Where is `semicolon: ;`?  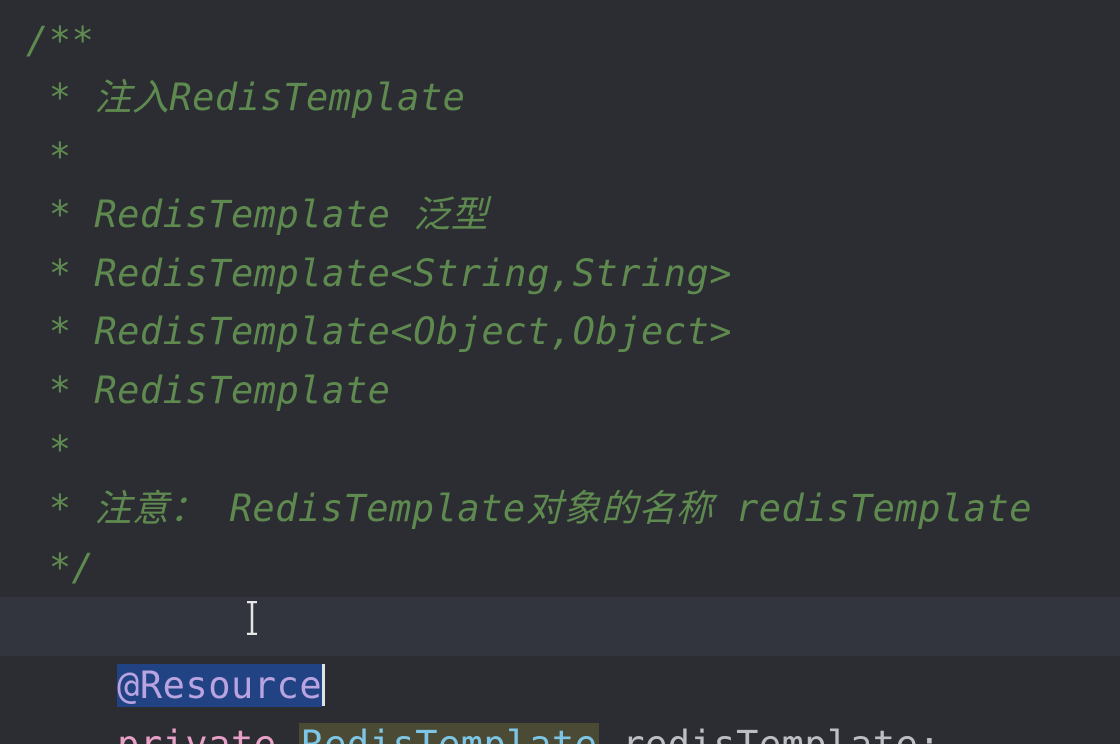 semicolon: ; is located at coordinates (929, 733).